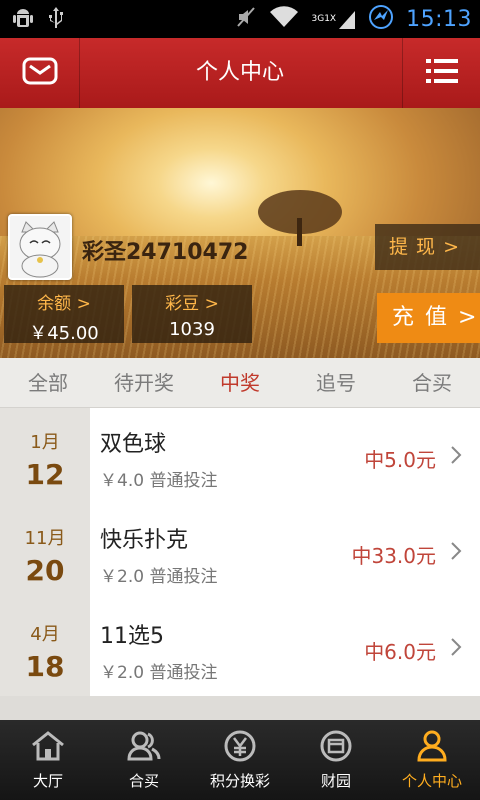 This screenshot has height=800, width=480. I want to click on tab-pending: 待开奖, so click(144, 382).